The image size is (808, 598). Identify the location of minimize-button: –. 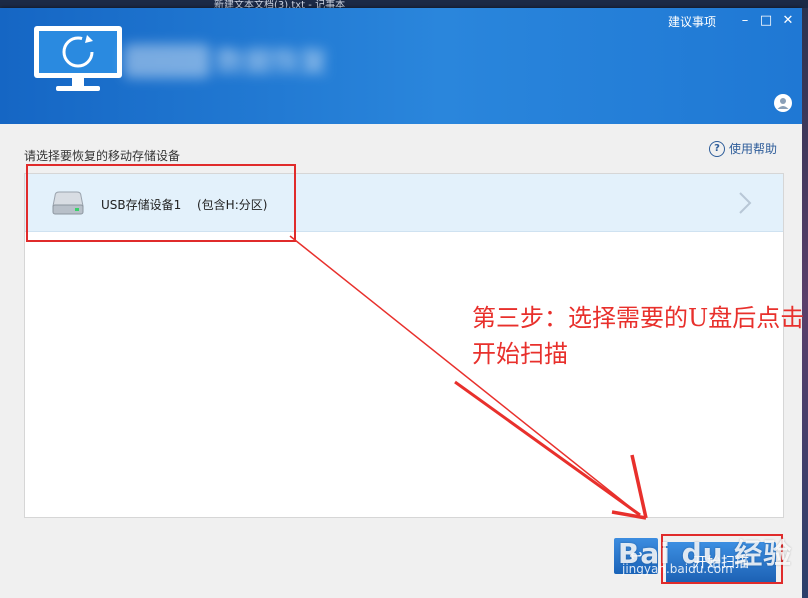
(745, 21).